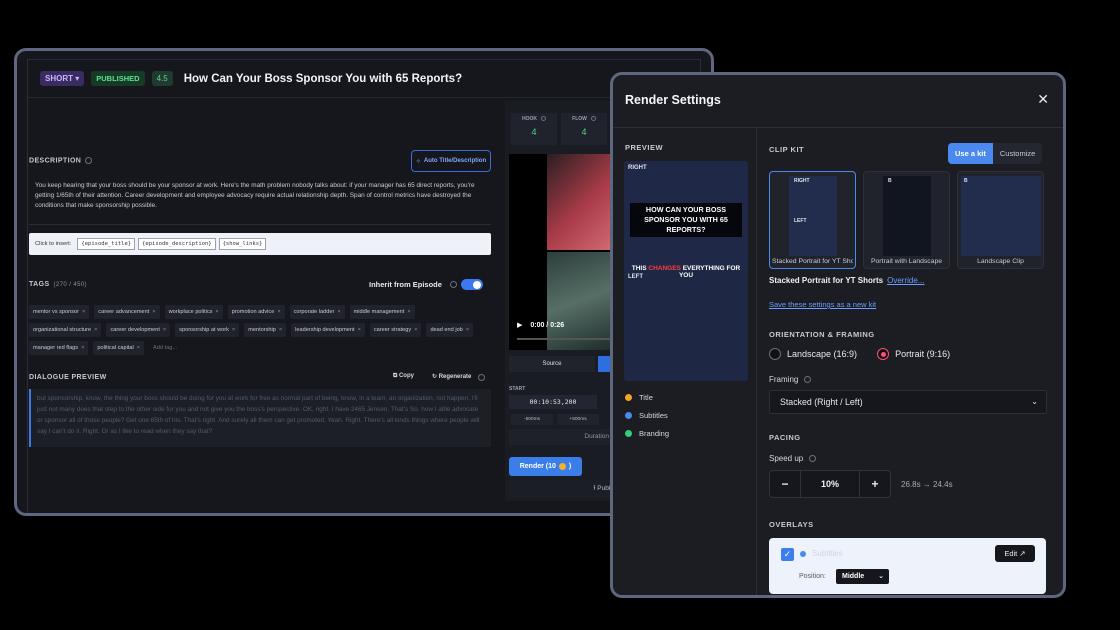 The height and width of the screenshot is (630, 1120). Describe the element at coordinates (647, 433) in the screenshot. I see `legend-branding: Branding` at that location.